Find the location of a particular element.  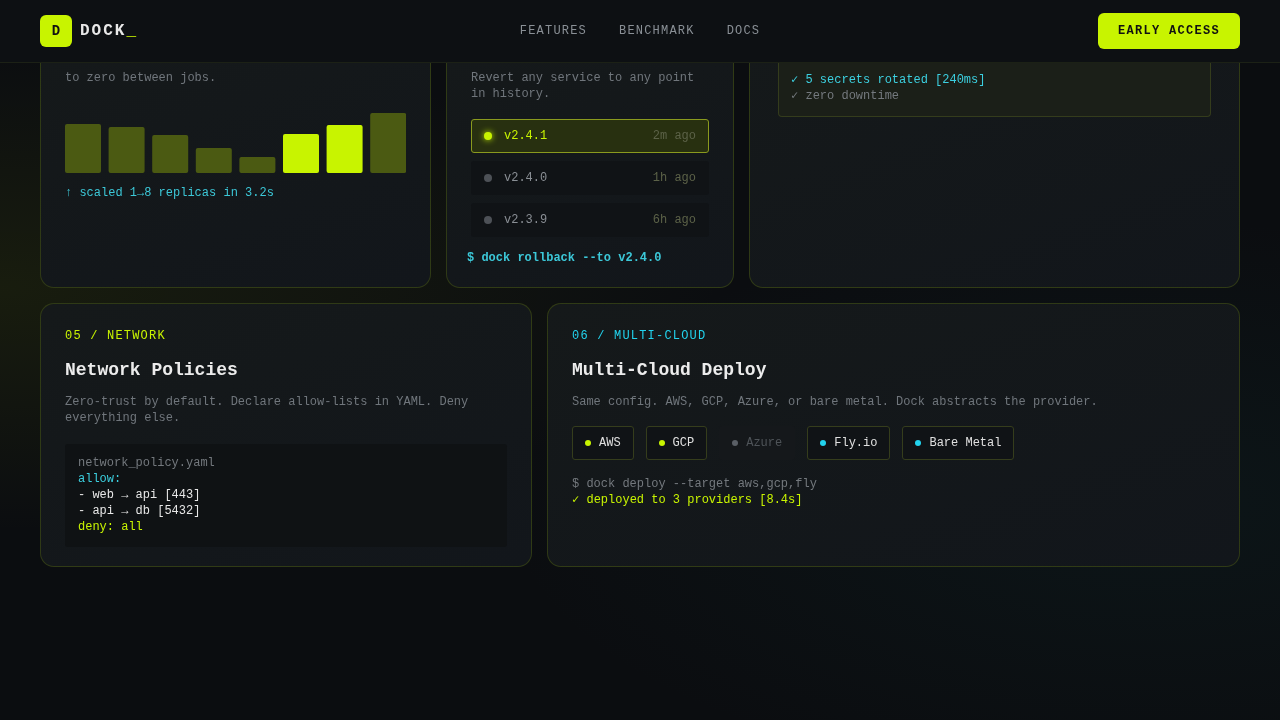

section-tag: 05 / NETWORK is located at coordinates (286, 336).